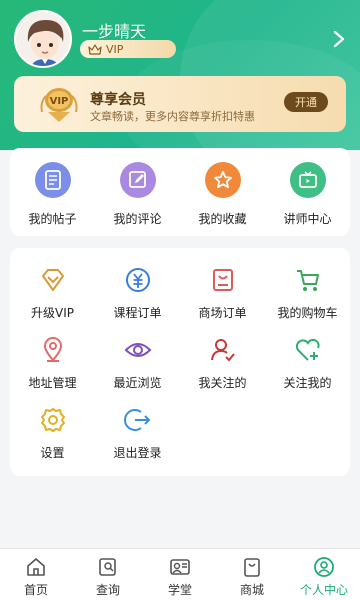 The width and height of the screenshot is (360, 600). I want to click on service-label: 升级VIP, so click(52, 313).